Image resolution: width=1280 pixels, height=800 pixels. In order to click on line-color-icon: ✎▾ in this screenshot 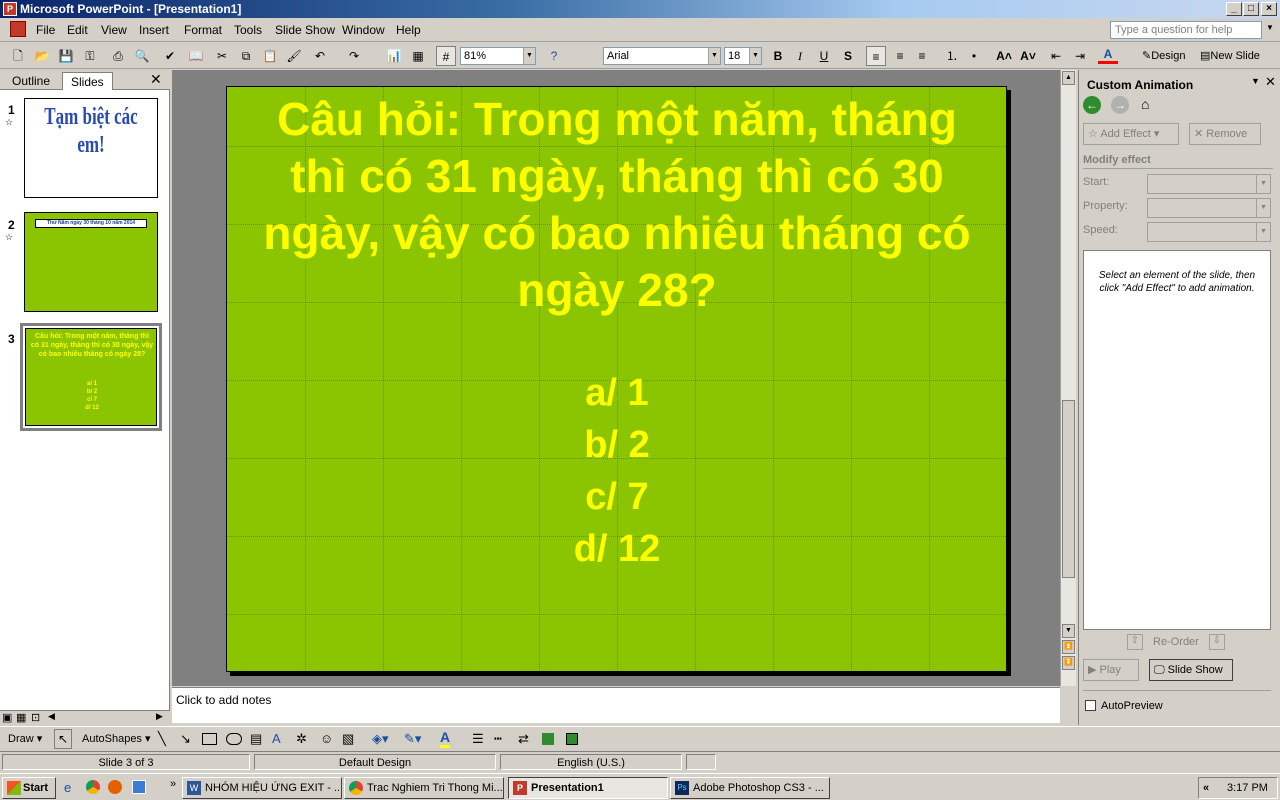, I will do `click(412, 739)`.